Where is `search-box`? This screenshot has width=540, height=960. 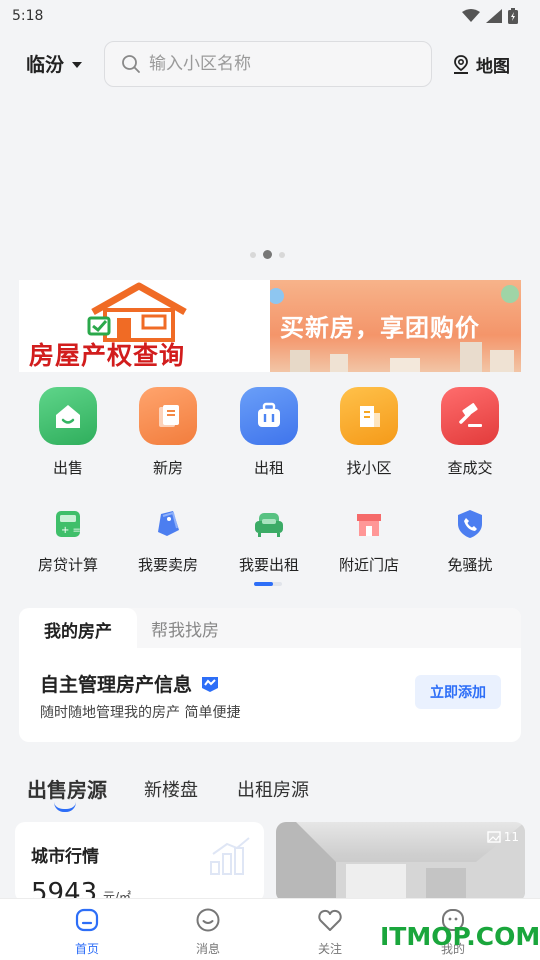 search-box is located at coordinates (268, 64).